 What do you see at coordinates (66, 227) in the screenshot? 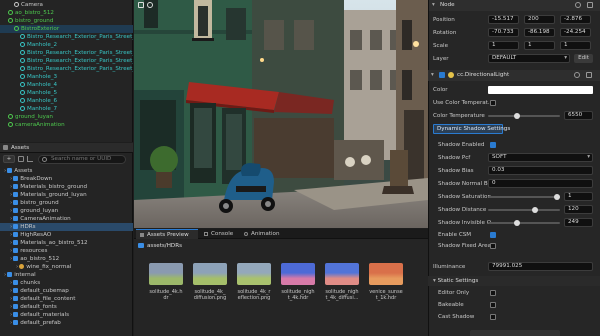
I see `asset-item: › HDRs` at bounding box center [66, 227].